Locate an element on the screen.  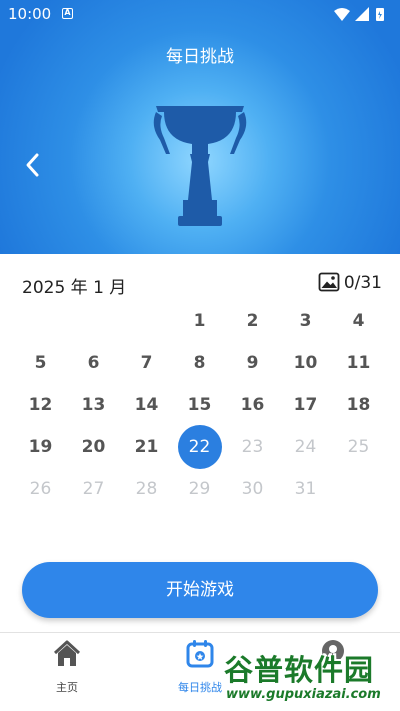
signal-icon is located at coordinates (362, 14).